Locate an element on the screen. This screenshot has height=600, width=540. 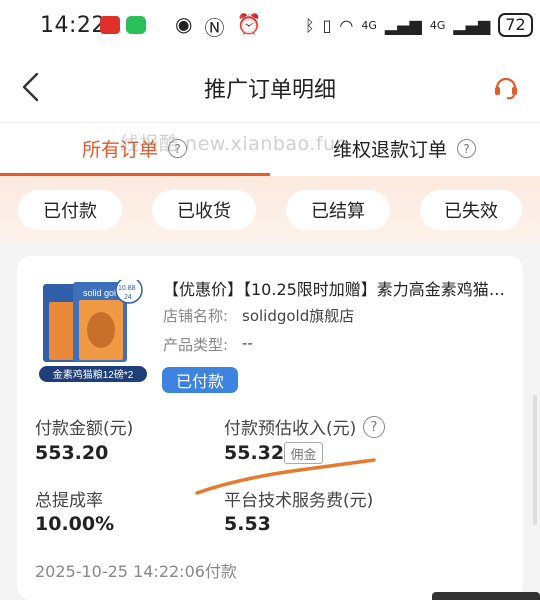
tab-label: 维权退款订单 is located at coordinates (390, 150).